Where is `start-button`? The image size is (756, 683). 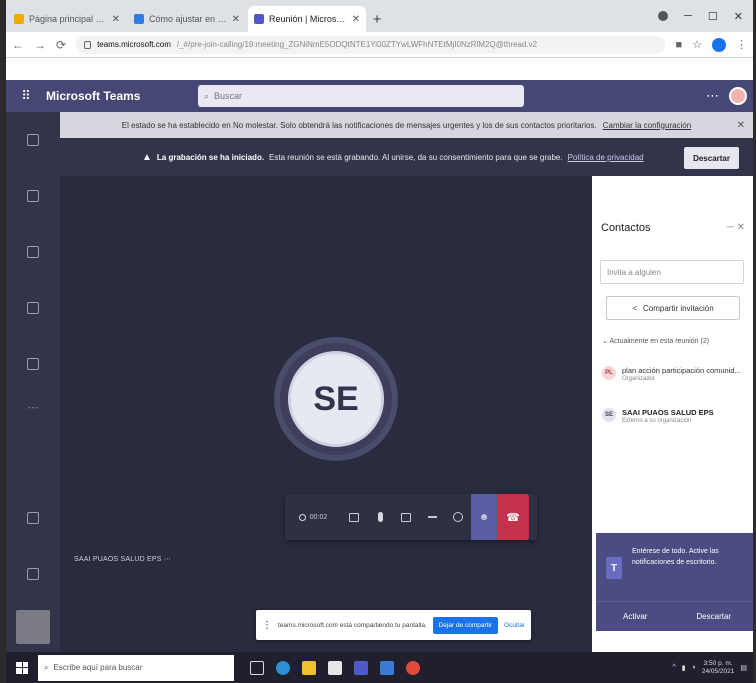 start-button is located at coordinates (22, 667).